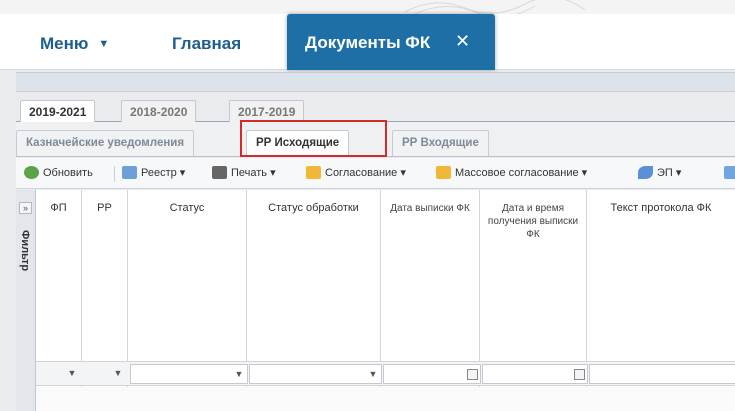  I want to click on refresh-button: Обновить, so click(58, 172).